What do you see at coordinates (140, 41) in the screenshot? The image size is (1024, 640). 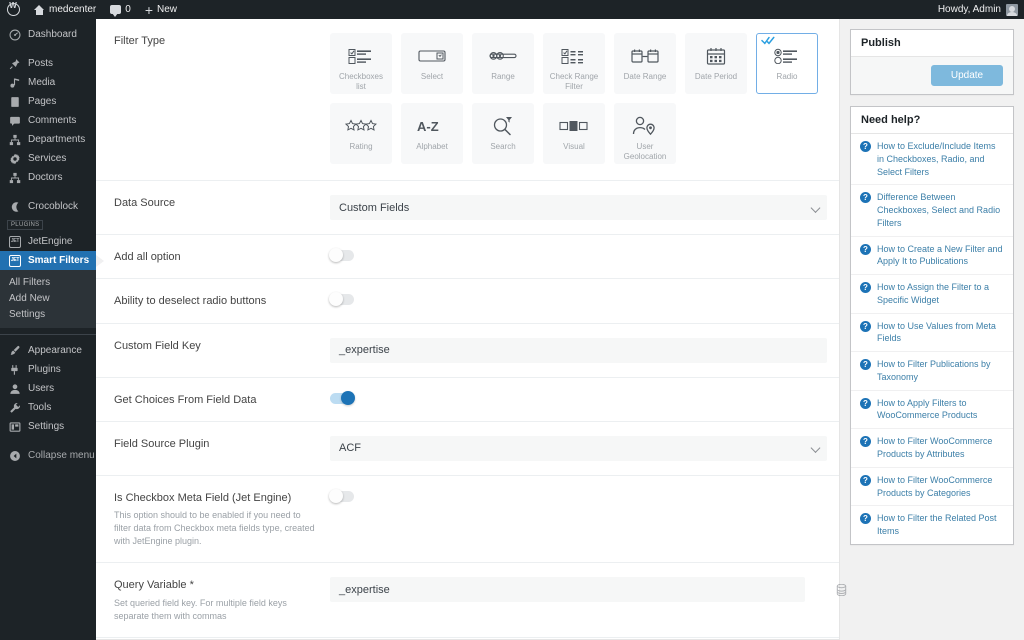 I see `filter-type-label: Filter Type` at bounding box center [140, 41].